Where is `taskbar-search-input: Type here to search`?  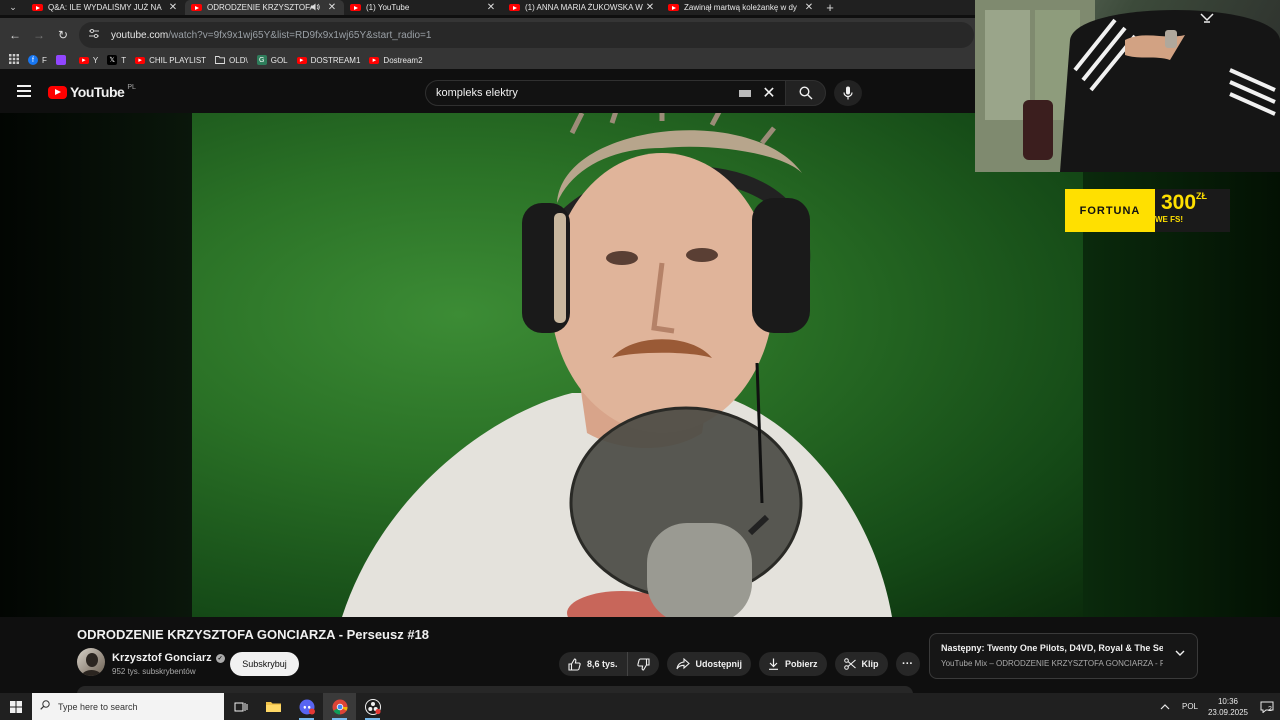
taskbar-search-input: Type here to search is located at coordinates (128, 706).